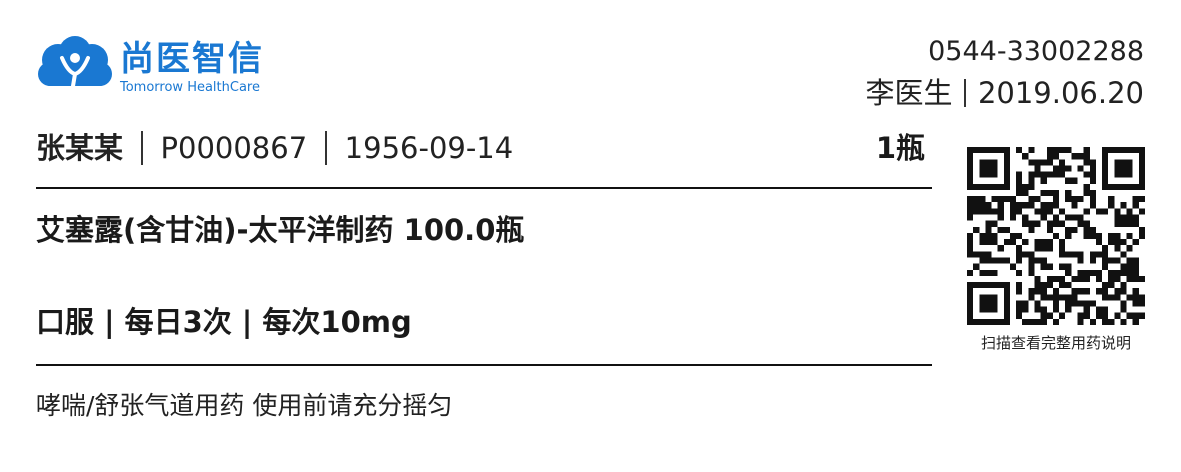 The width and height of the screenshot is (1181, 472). I want to click on doctor-name: 李医生, so click(909, 93).